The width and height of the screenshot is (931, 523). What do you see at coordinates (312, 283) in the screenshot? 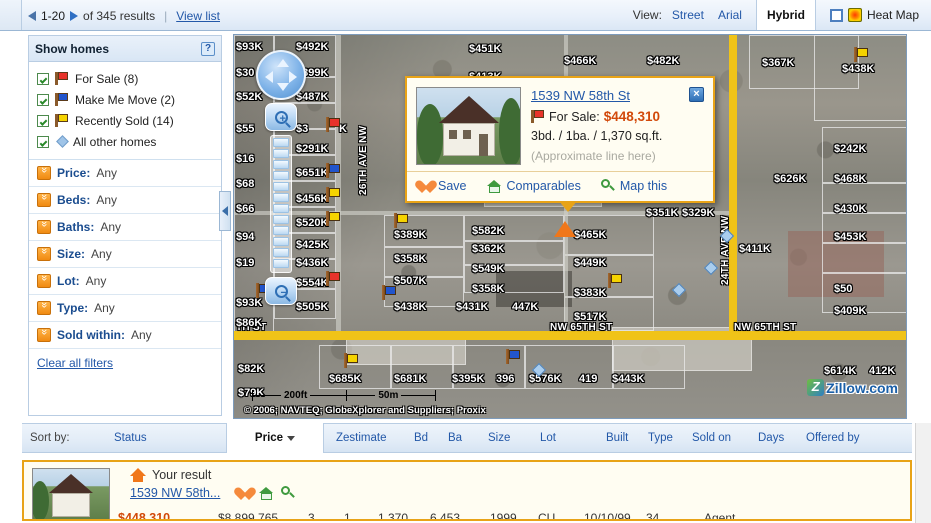
I see `map-price-label: $554K` at bounding box center [312, 283].